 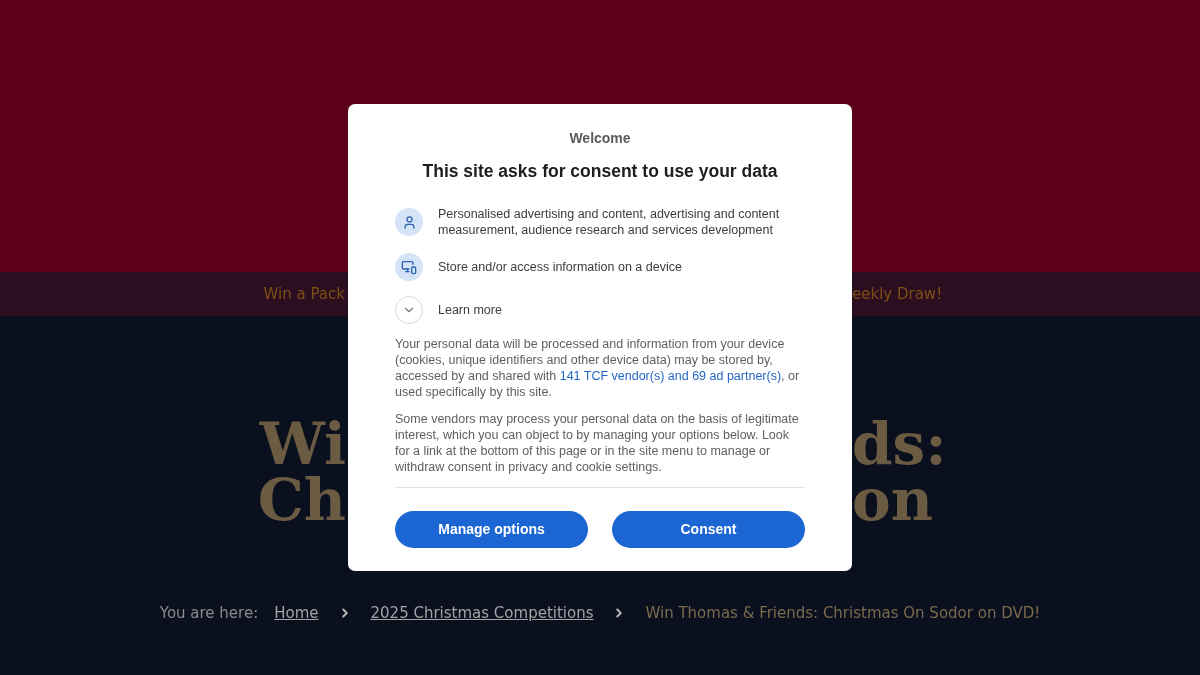 I want to click on purpose-text: Store and/or access information on a device, so click(x=560, y=267).